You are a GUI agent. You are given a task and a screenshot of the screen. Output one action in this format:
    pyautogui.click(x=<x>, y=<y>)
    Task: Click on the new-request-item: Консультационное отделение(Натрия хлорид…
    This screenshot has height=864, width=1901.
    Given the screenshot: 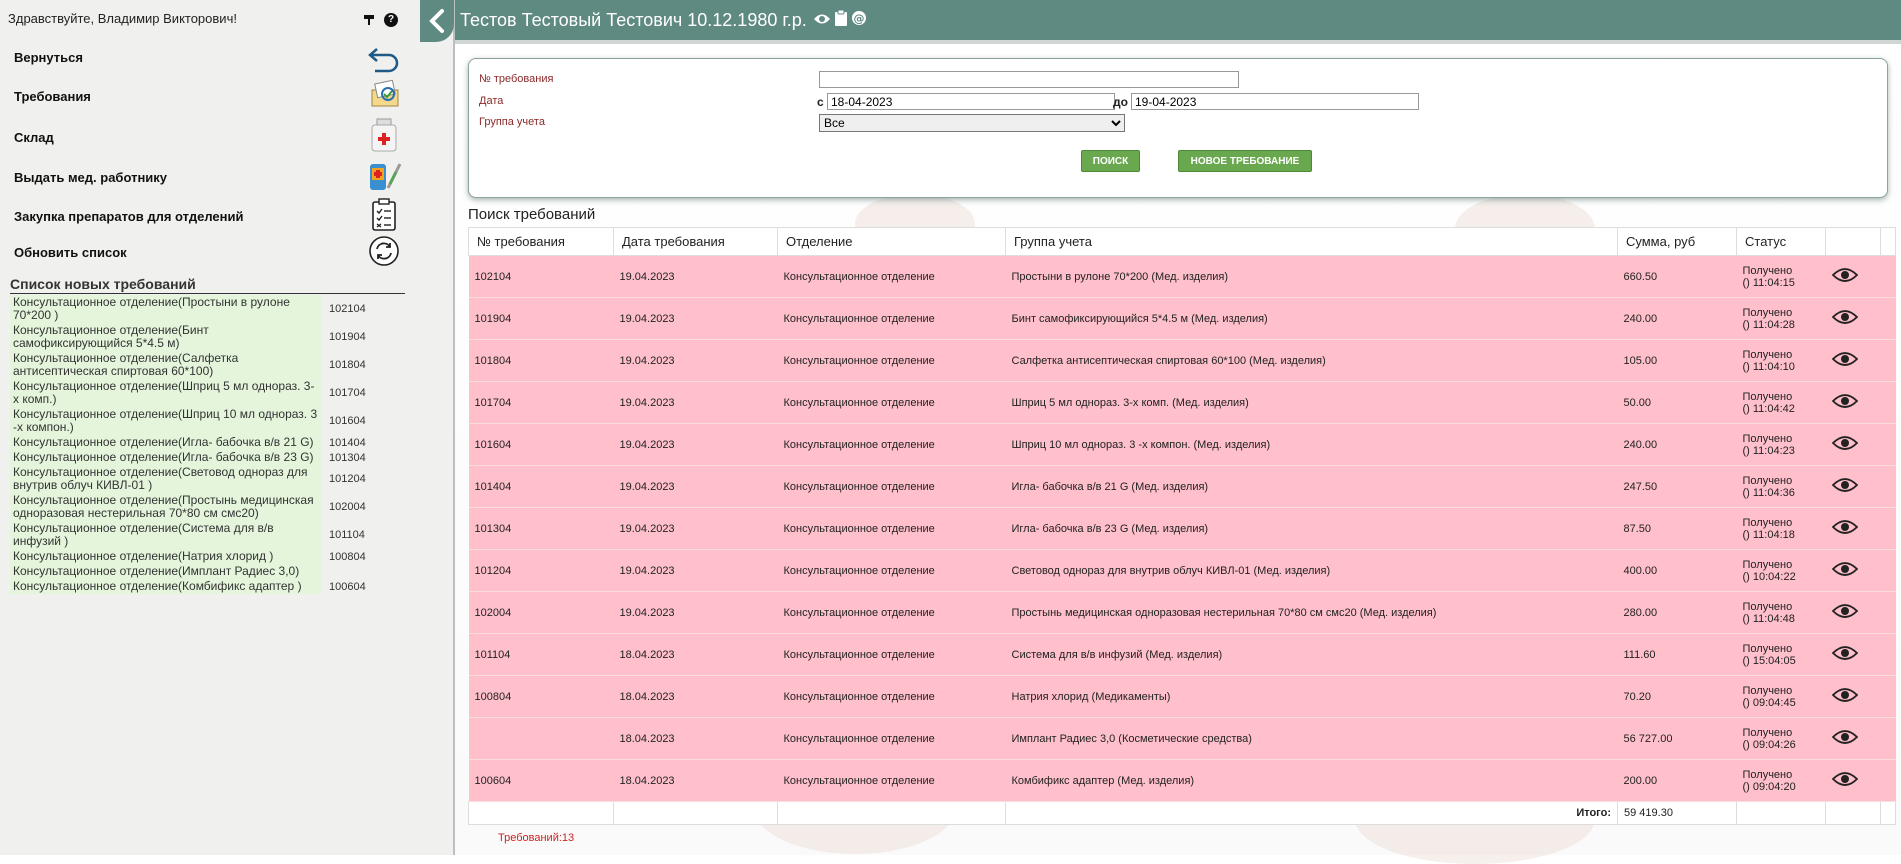 What is the action you would take?
    pyautogui.click(x=207, y=556)
    